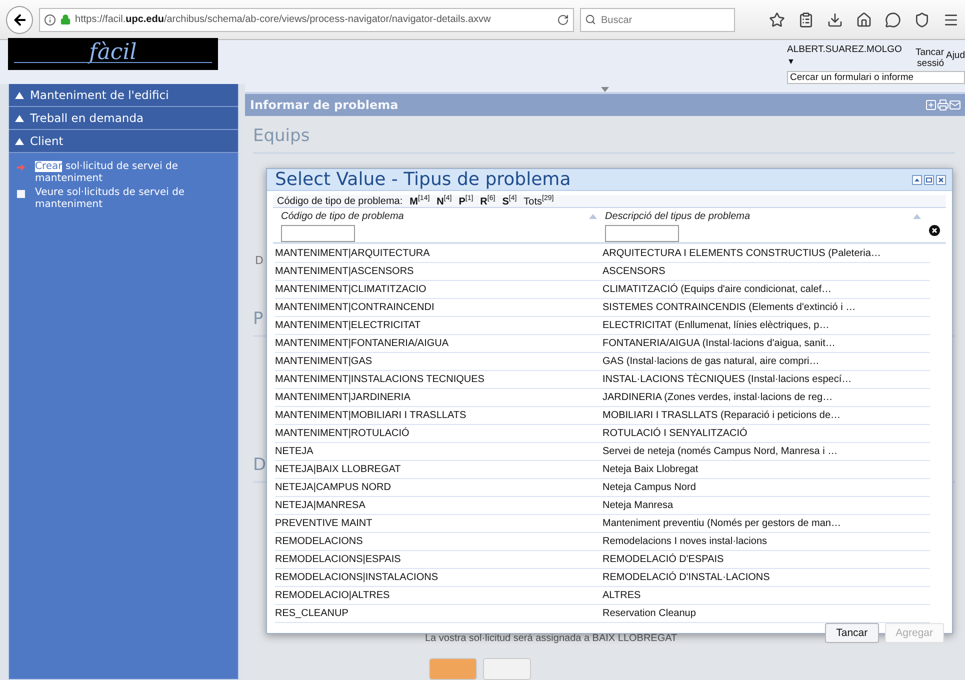 This screenshot has height=680, width=965. What do you see at coordinates (50, 20) in the screenshot?
I see `info-icon` at bounding box center [50, 20].